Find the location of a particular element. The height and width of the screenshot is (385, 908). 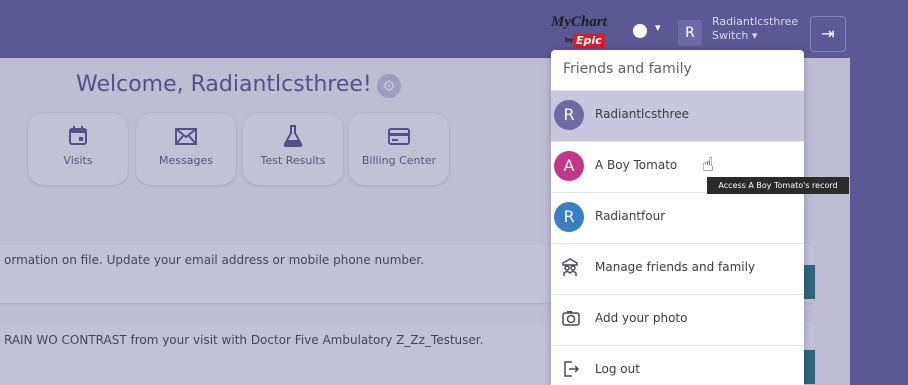

logo-epic-text: Epic is located at coordinates (589, 41).